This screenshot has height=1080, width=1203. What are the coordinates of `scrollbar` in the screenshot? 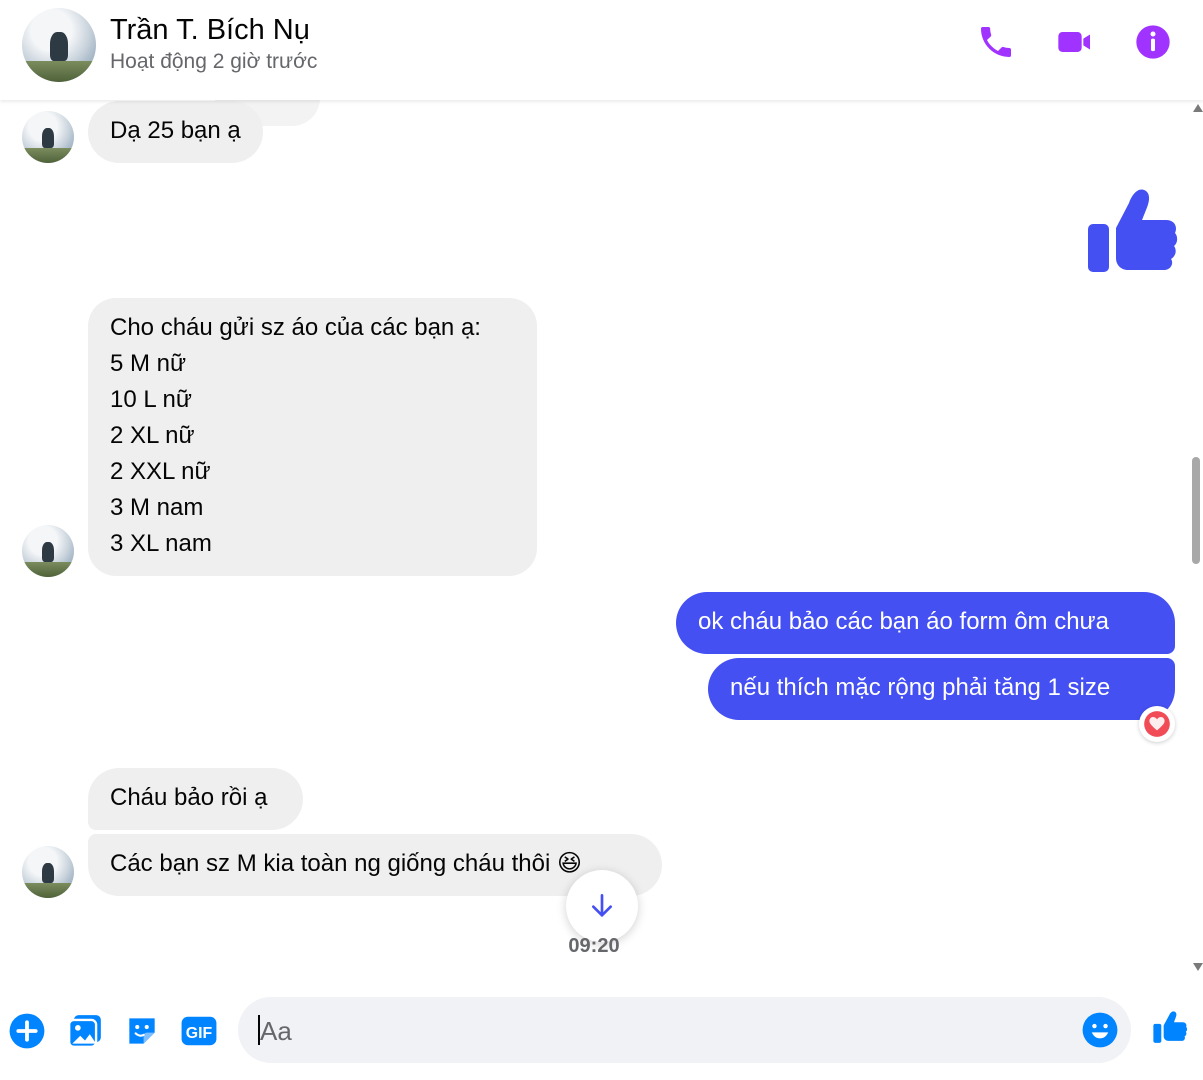 It's located at (1197, 537).